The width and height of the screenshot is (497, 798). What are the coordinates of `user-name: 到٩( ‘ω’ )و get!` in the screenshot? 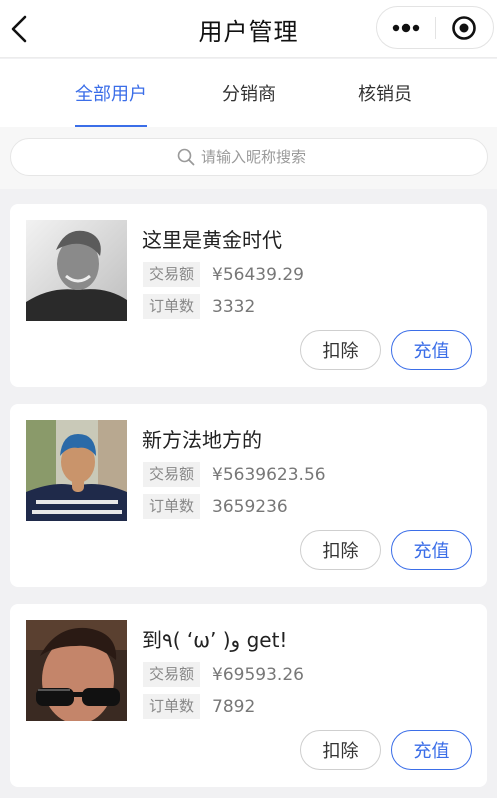 It's located at (215, 640).